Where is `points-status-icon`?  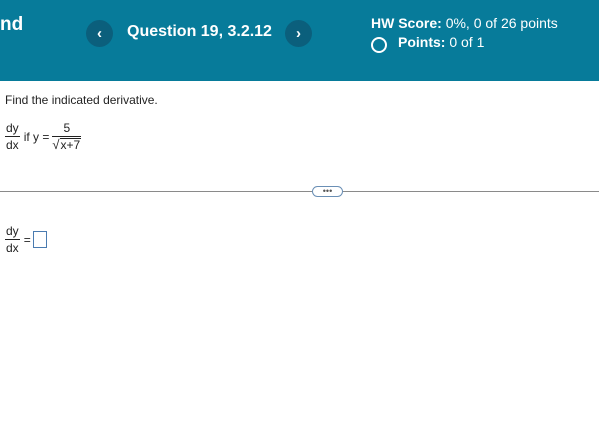
points-status-icon is located at coordinates (379, 45).